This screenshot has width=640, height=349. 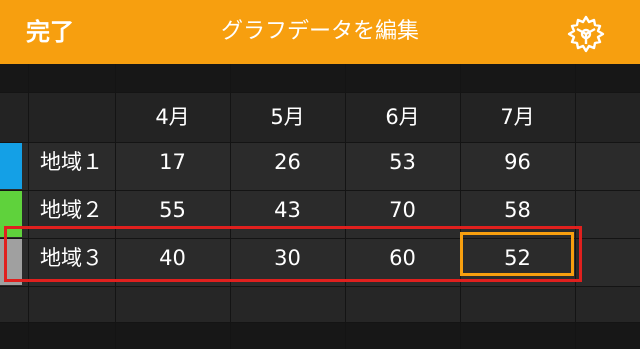 I want to click on data-cell: 17, so click(x=172, y=162).